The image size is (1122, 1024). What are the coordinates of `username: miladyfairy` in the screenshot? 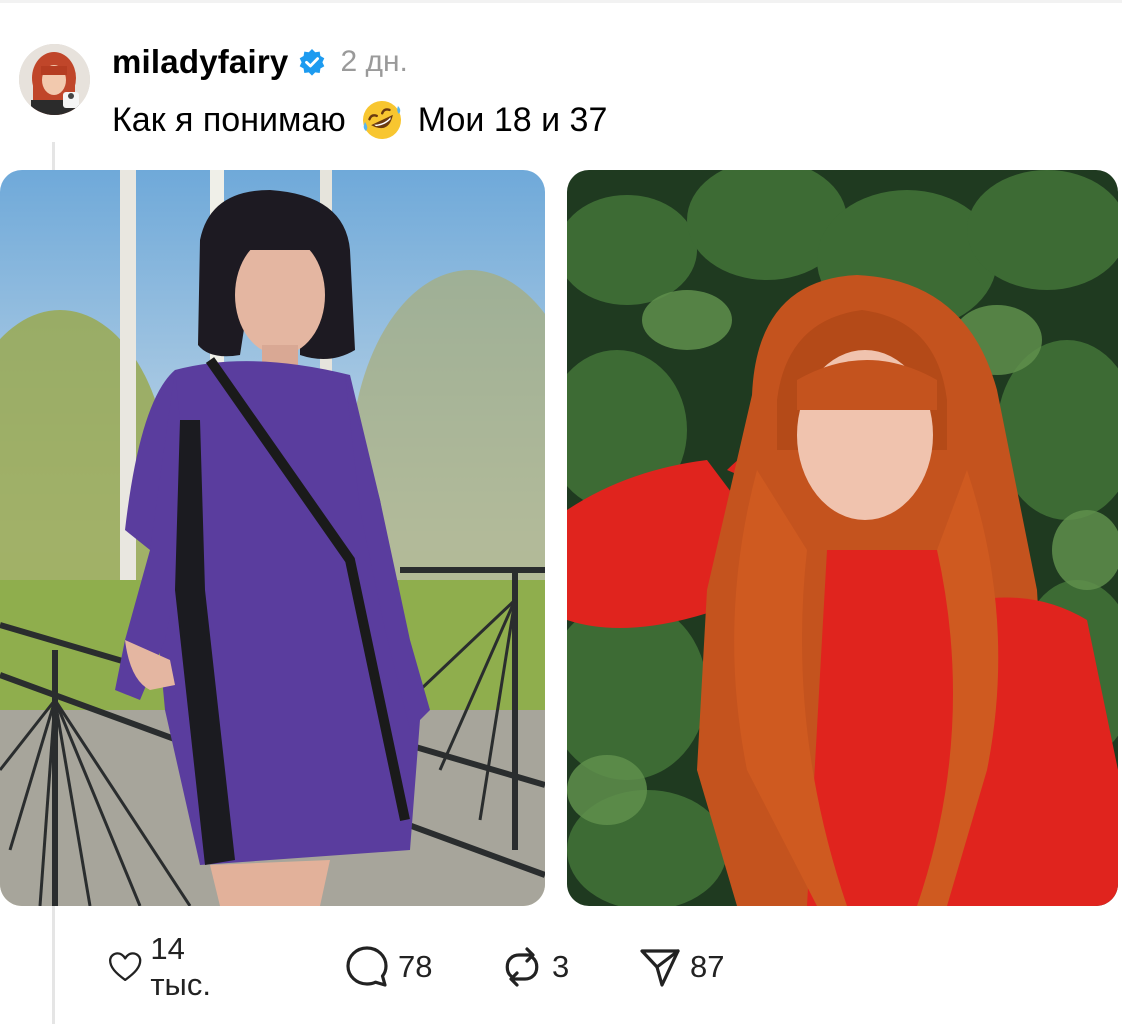 It's located at (200, 62).